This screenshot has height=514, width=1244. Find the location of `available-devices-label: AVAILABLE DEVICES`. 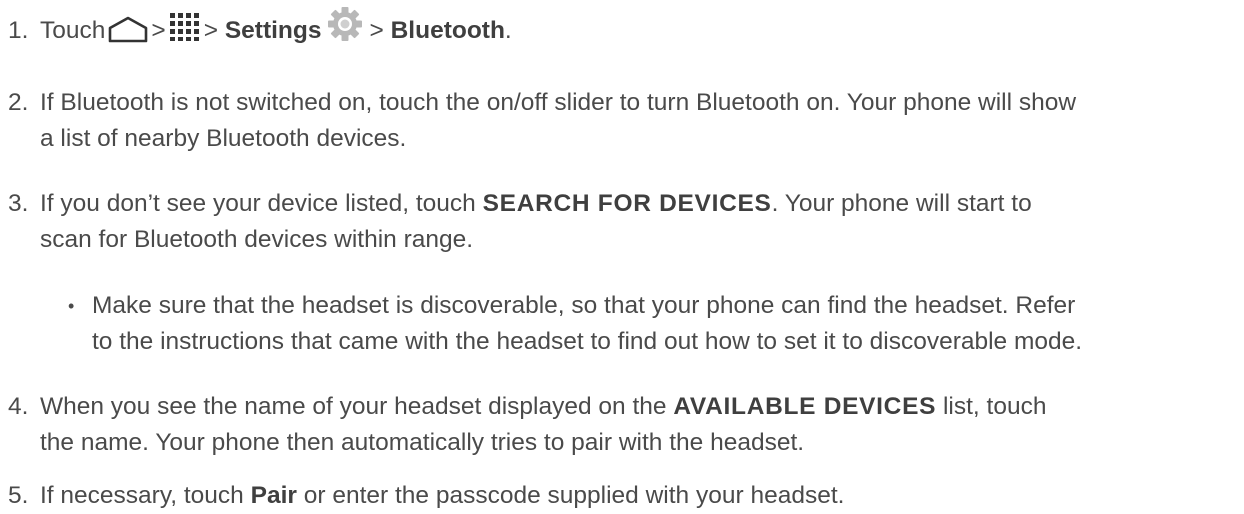

available-devices-label: AVAILABLE DEVICES is located at coordinates (805, 406).